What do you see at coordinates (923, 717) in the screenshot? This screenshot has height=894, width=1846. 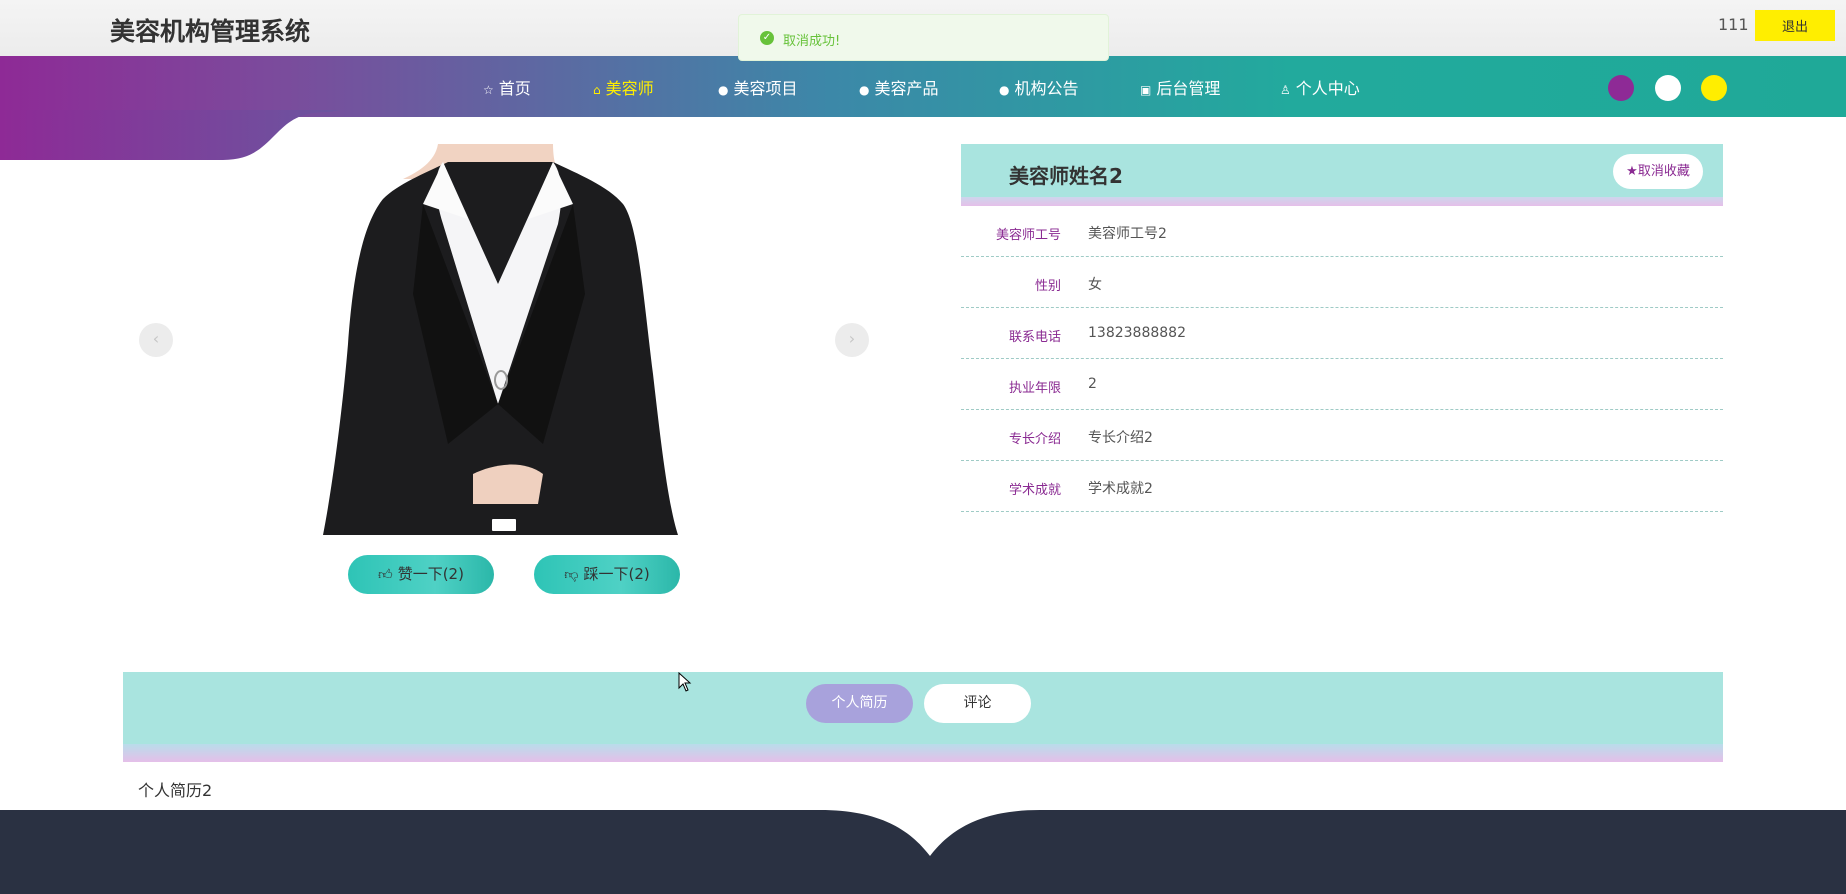 I see `detail-tabs-bar: 个人简历 评论` at bounding box center [923, 717].